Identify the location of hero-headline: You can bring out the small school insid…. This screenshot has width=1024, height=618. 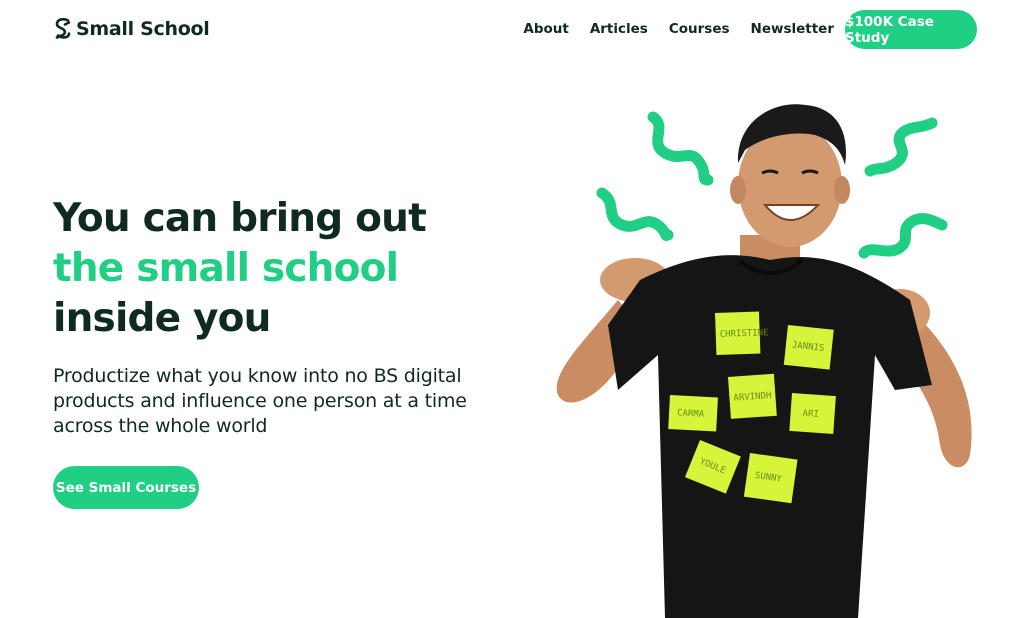
(240, 269).